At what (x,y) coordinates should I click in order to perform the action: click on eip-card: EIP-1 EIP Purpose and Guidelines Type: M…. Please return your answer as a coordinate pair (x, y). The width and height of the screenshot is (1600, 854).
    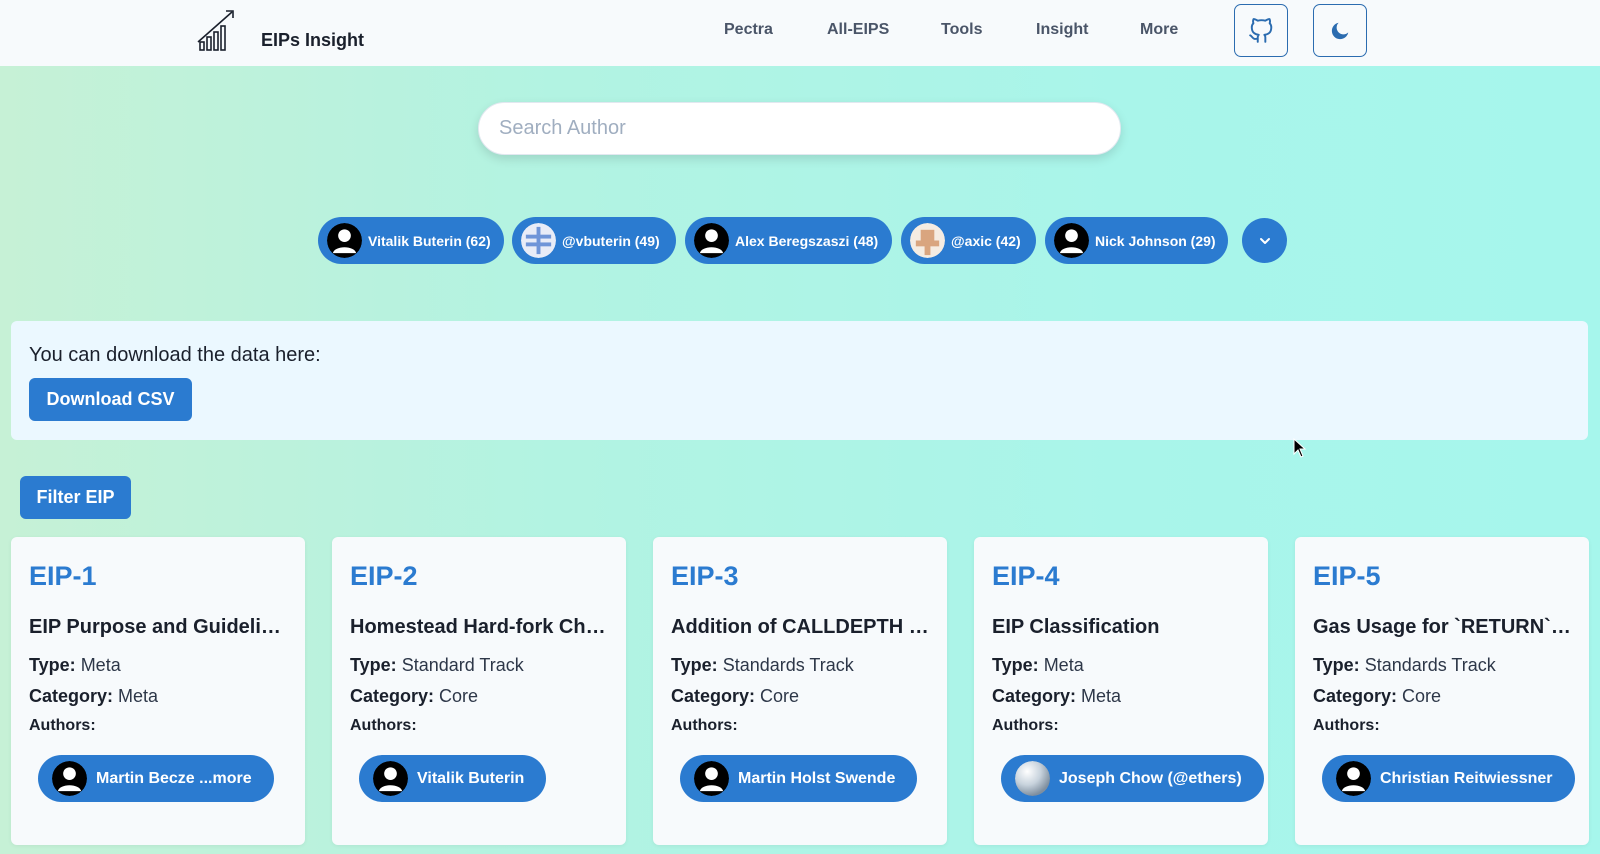
    Looking at the image, I should click on (158, 691).